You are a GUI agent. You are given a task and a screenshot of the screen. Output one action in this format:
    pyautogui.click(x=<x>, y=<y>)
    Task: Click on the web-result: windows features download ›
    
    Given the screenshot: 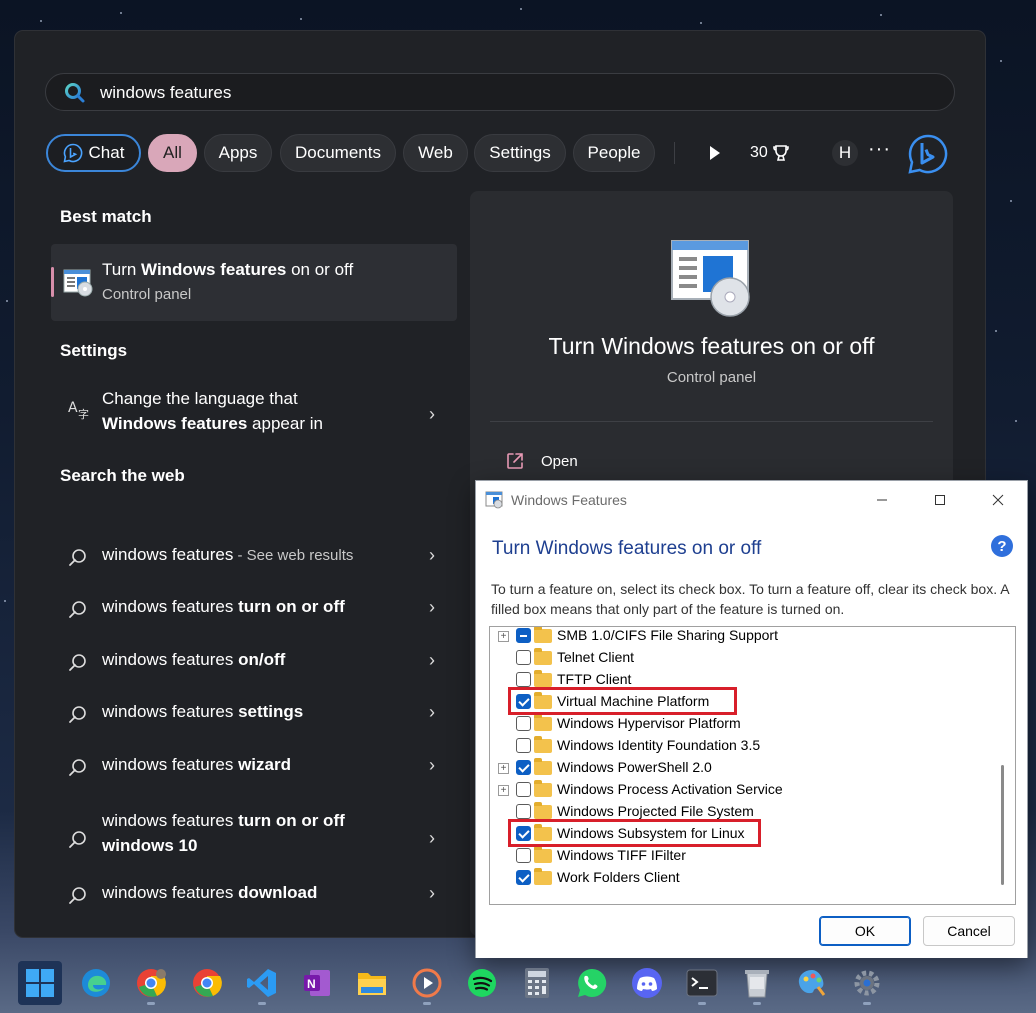 What is the action you would take?
    pyautogui.click(x=254, y=895)
    